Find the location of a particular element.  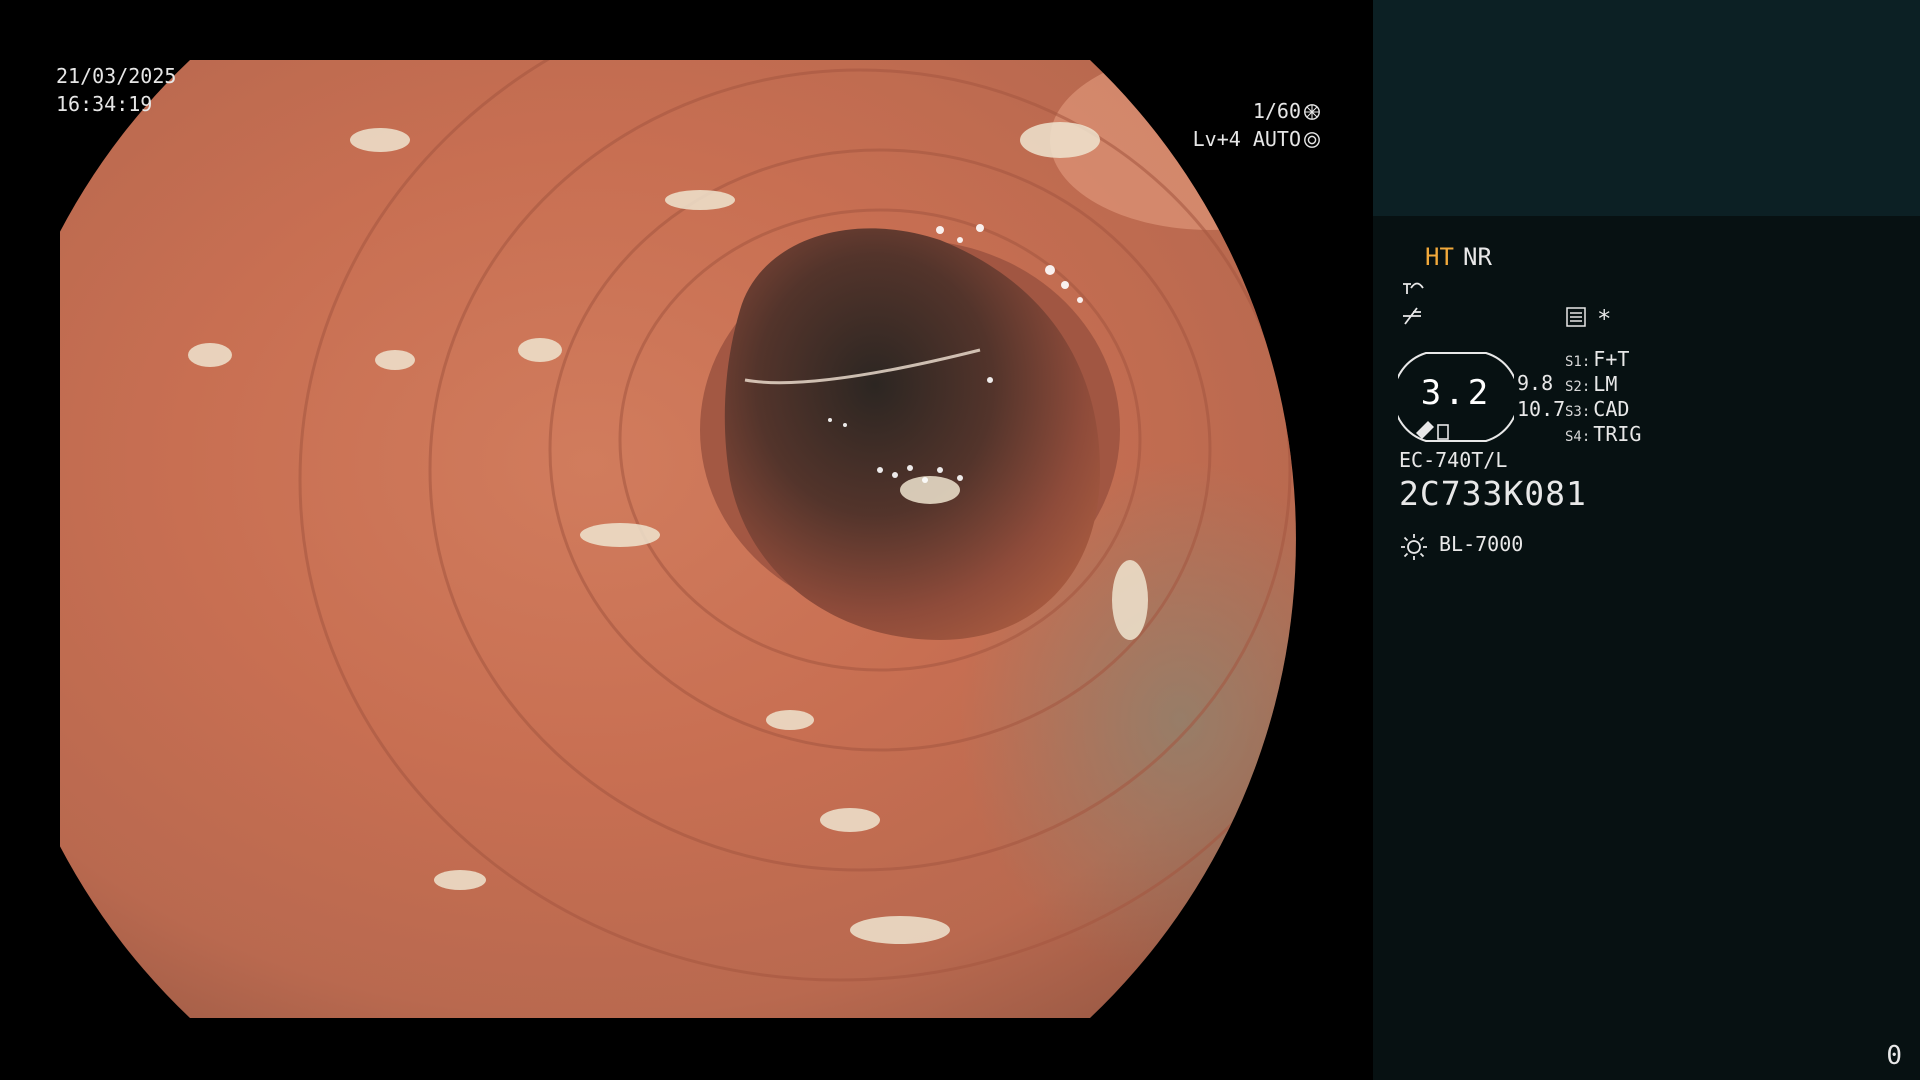

switch-key: S4: is located at coordinates (1578, 437).